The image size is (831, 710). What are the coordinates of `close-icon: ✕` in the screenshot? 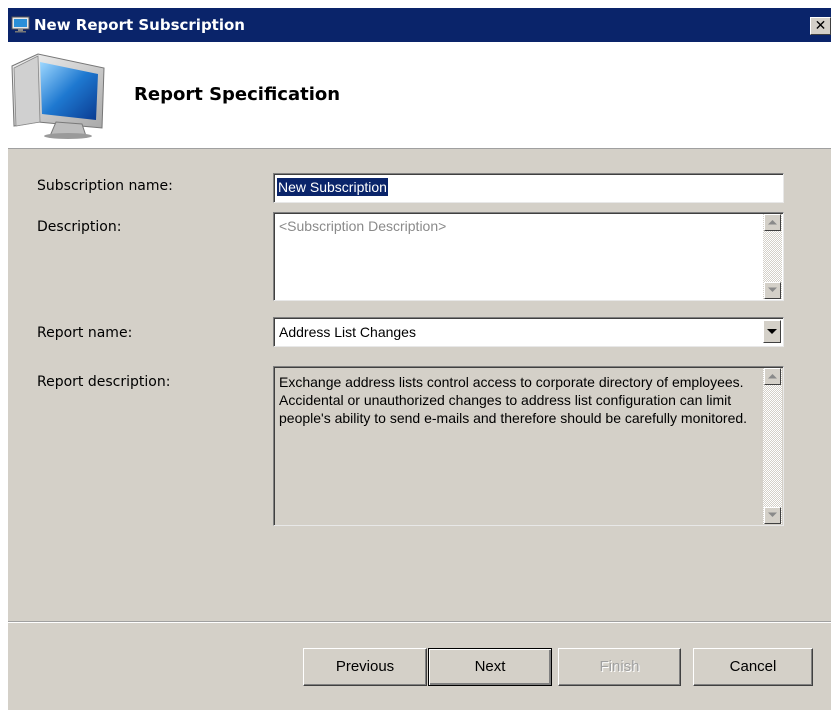 It's located at (820, 26).